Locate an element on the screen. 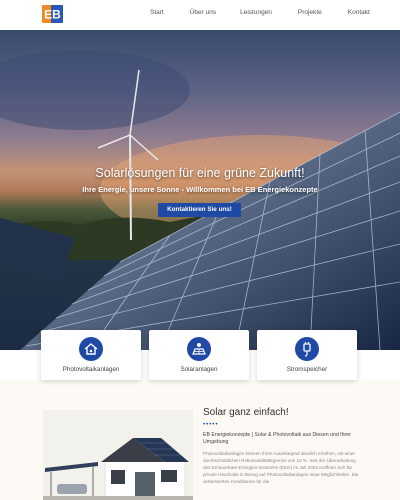 The image size is (400, 500). nav-link-ueber-uns: Über uns is located at coordinates (203, 12).